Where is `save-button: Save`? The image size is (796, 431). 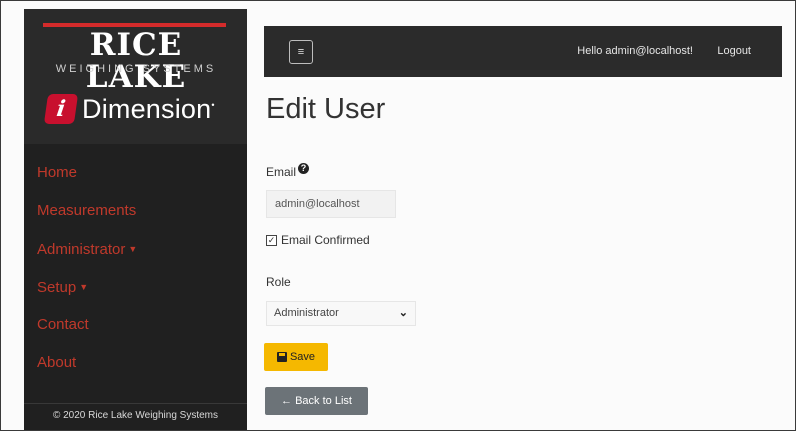
save-button: Save is located at coordinates (296, 357).